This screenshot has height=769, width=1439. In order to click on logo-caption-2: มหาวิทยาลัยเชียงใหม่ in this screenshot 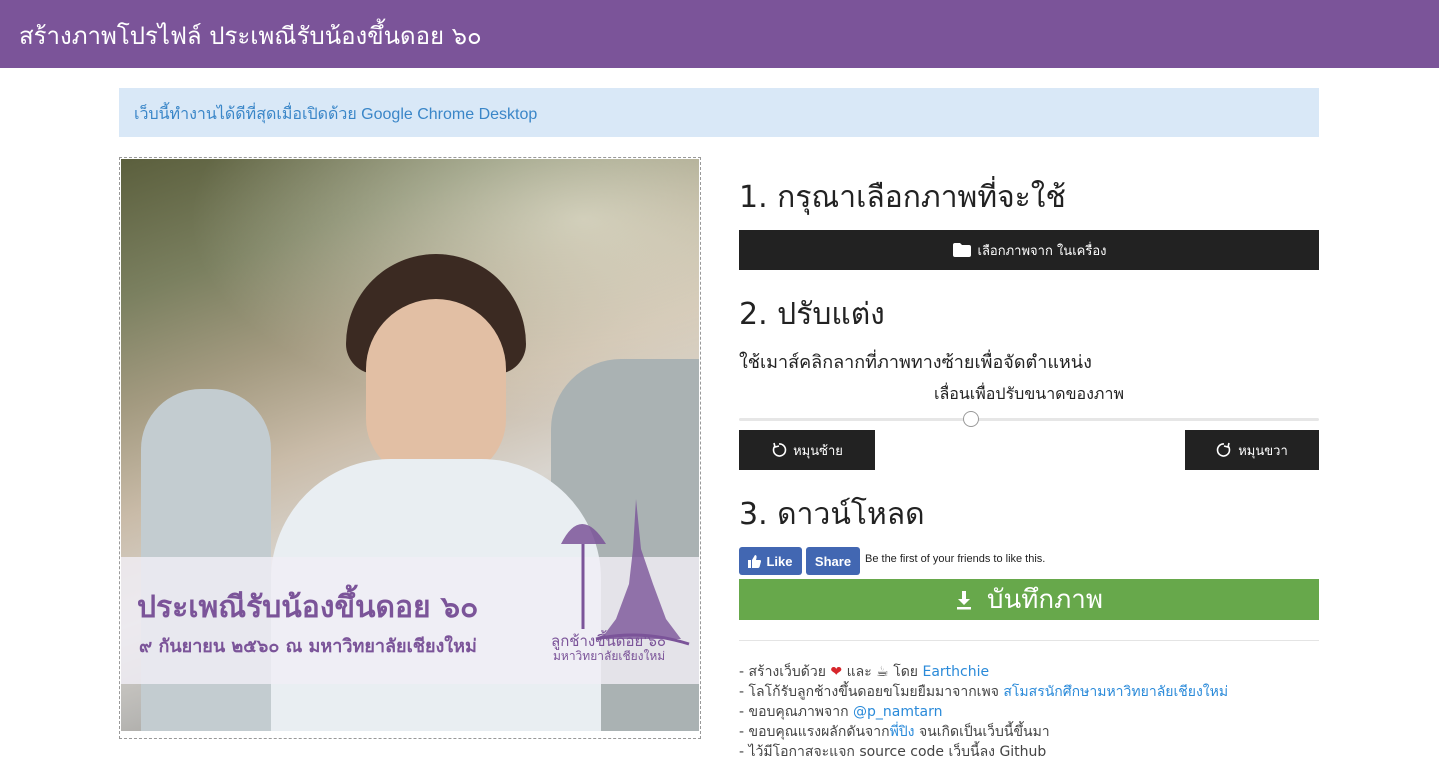, I will do `click(609, 656)`.